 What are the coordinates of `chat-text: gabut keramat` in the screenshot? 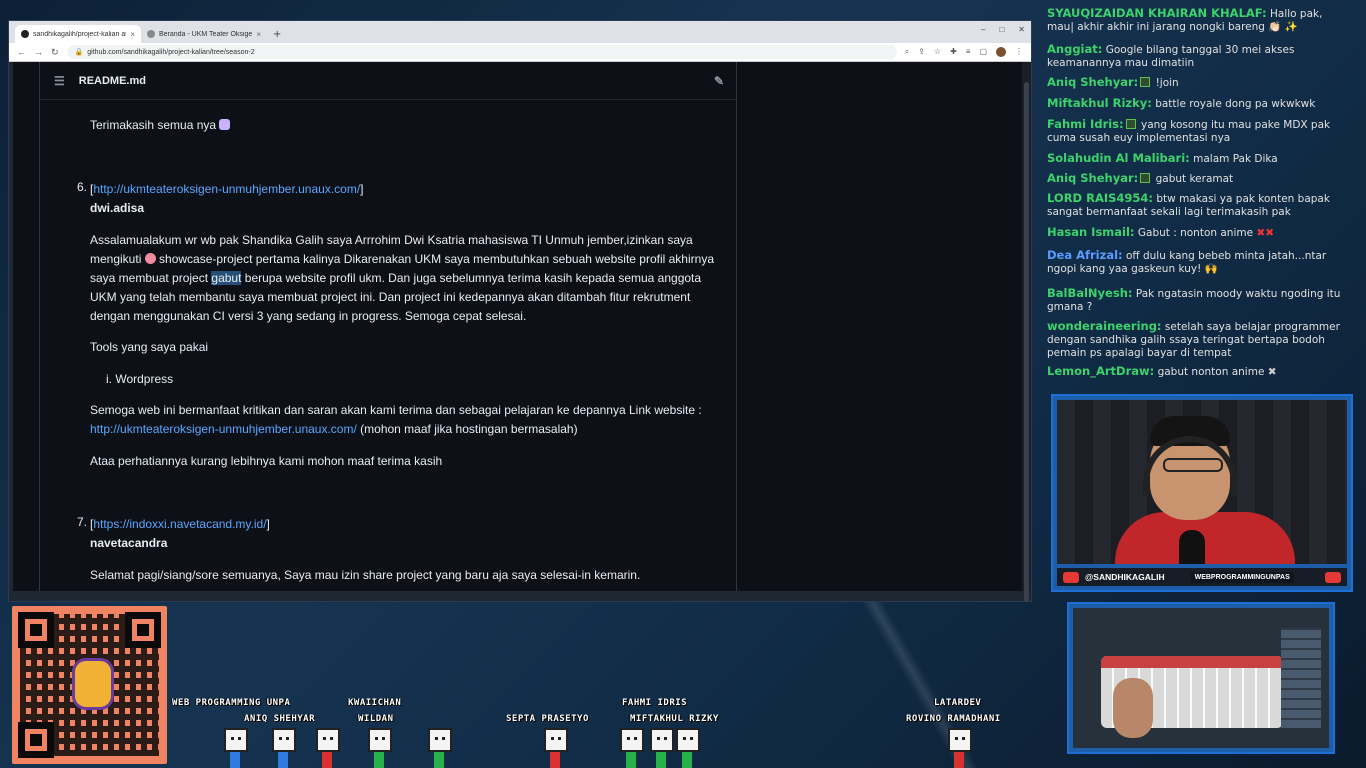 It's located at (1194, 179).